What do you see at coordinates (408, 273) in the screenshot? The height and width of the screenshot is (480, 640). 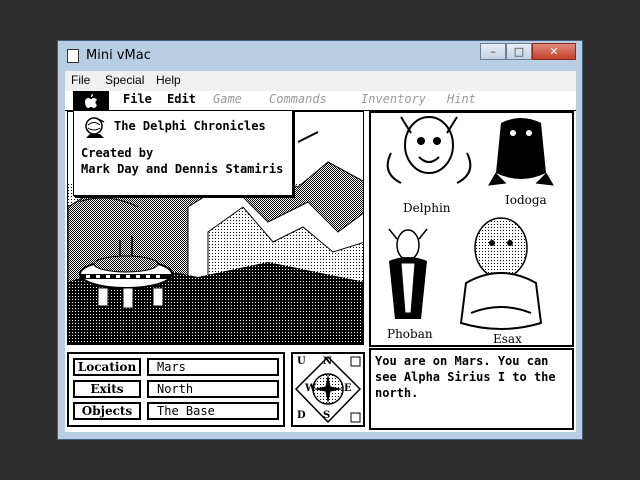 I see `phoban-figure` at bounding box center [408, 273].